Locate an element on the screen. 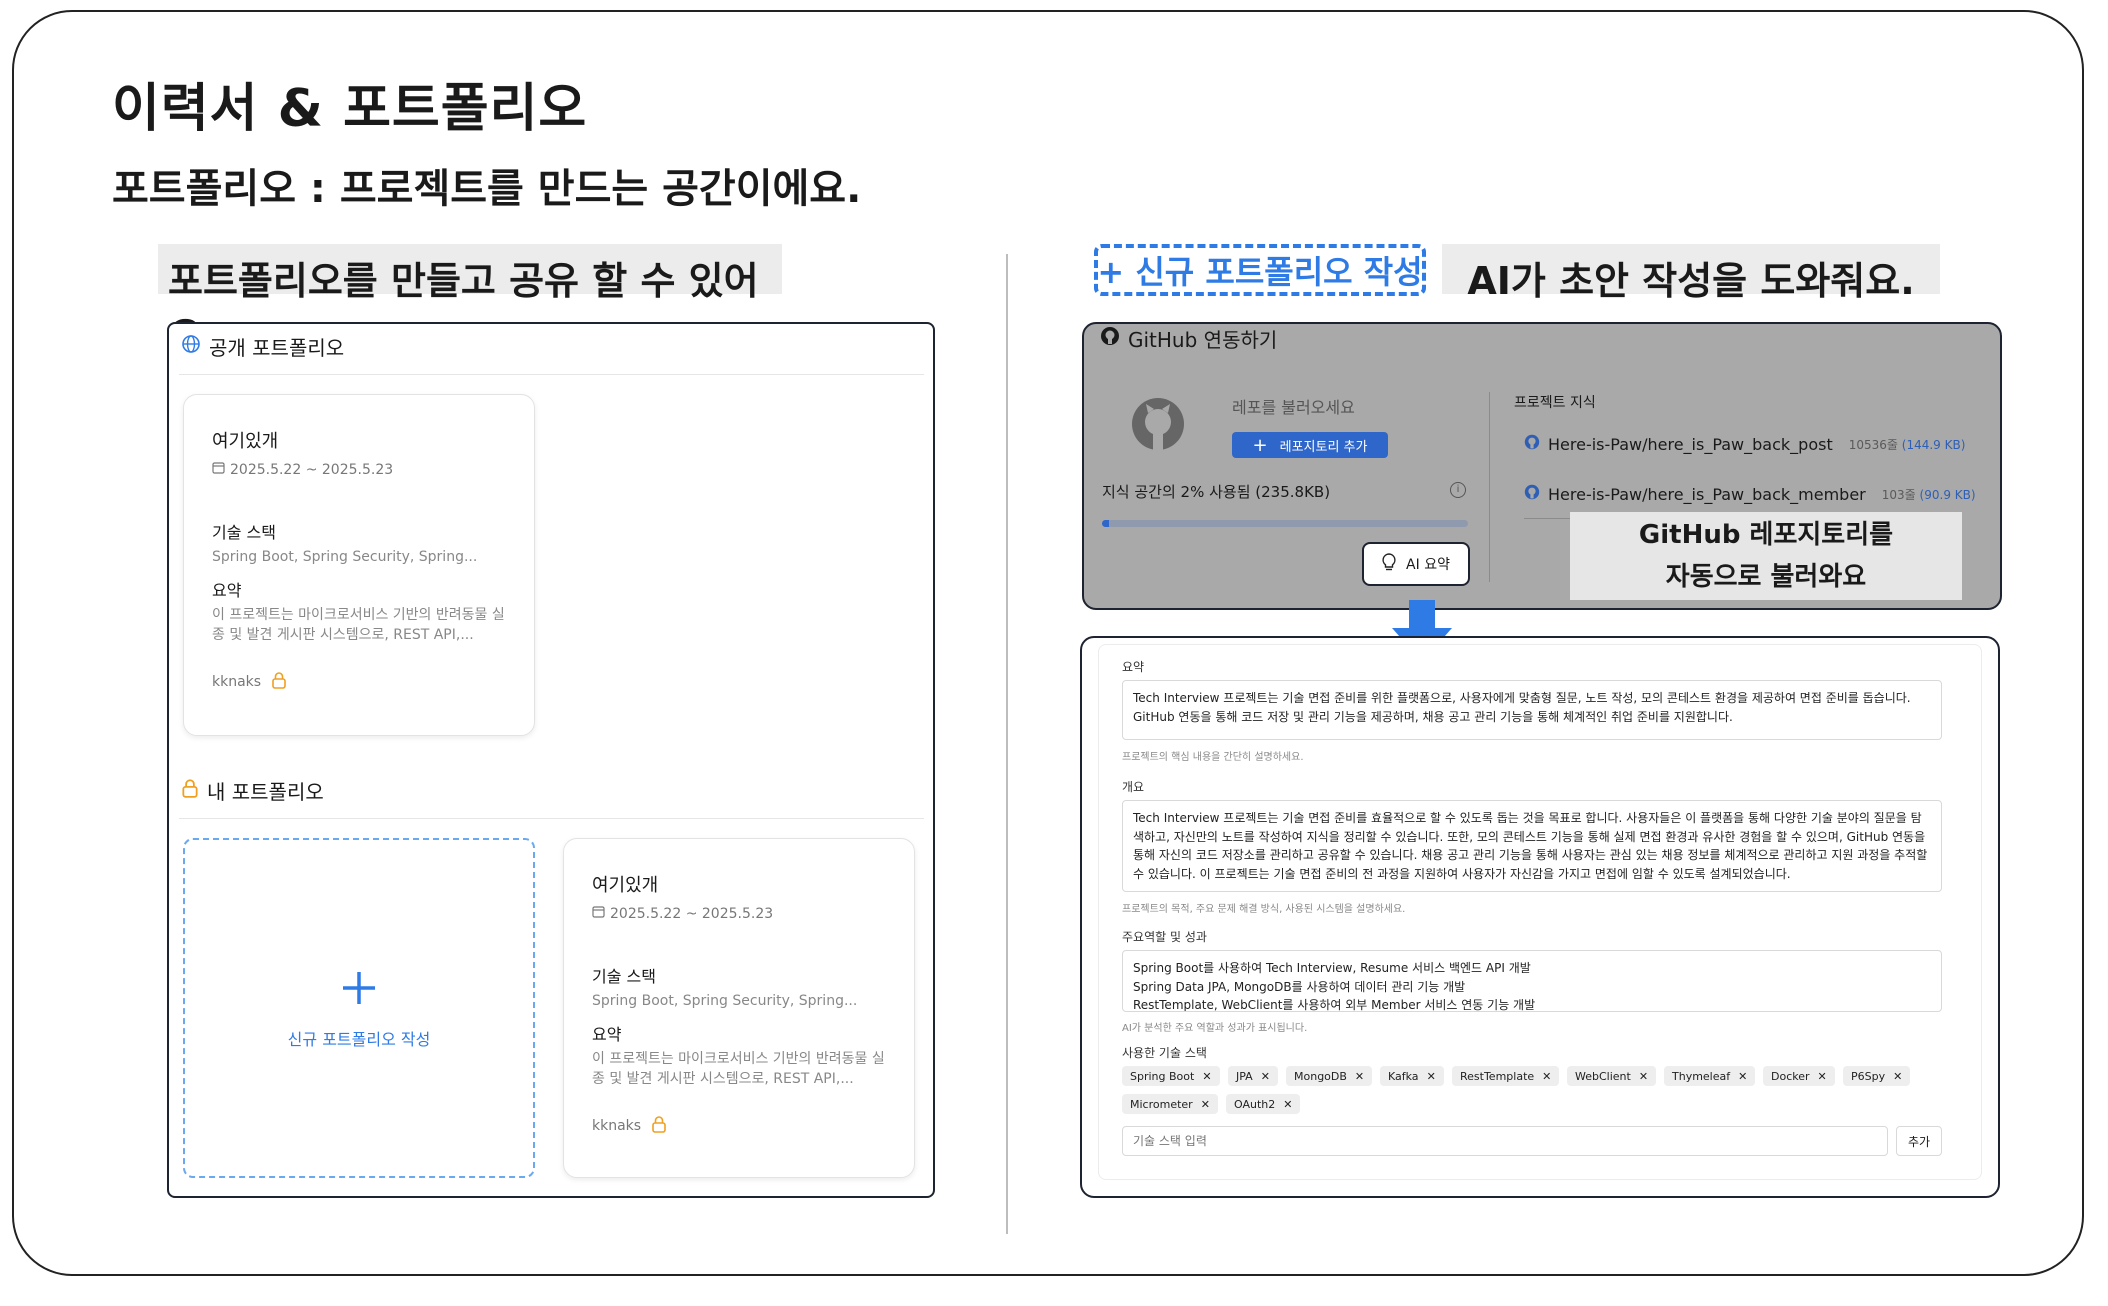 The width and height of the screenshot is (2108, 1306). new-portfolio-card: 신규 포트폴리오 작성 is located at coordinates (359, 1008).